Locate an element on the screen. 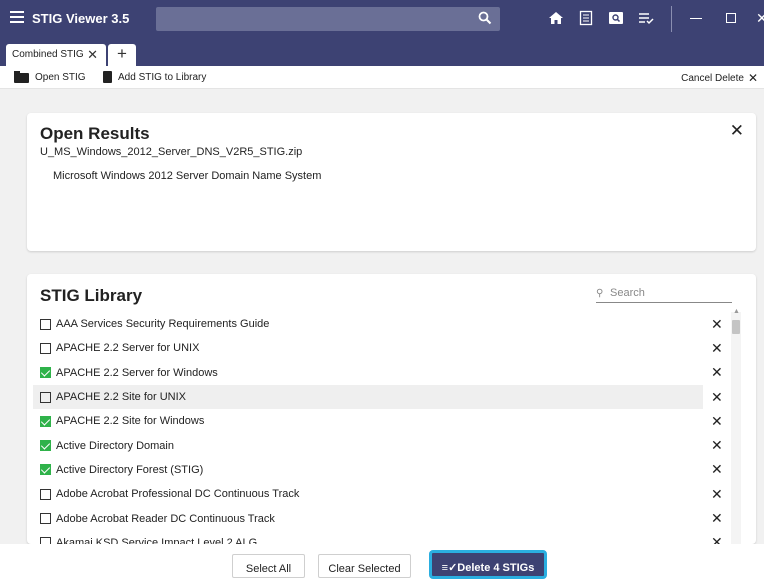 Image resolution: width=764 pixels, height=579 pixels. home-icon is located at coordinates (556, 18).